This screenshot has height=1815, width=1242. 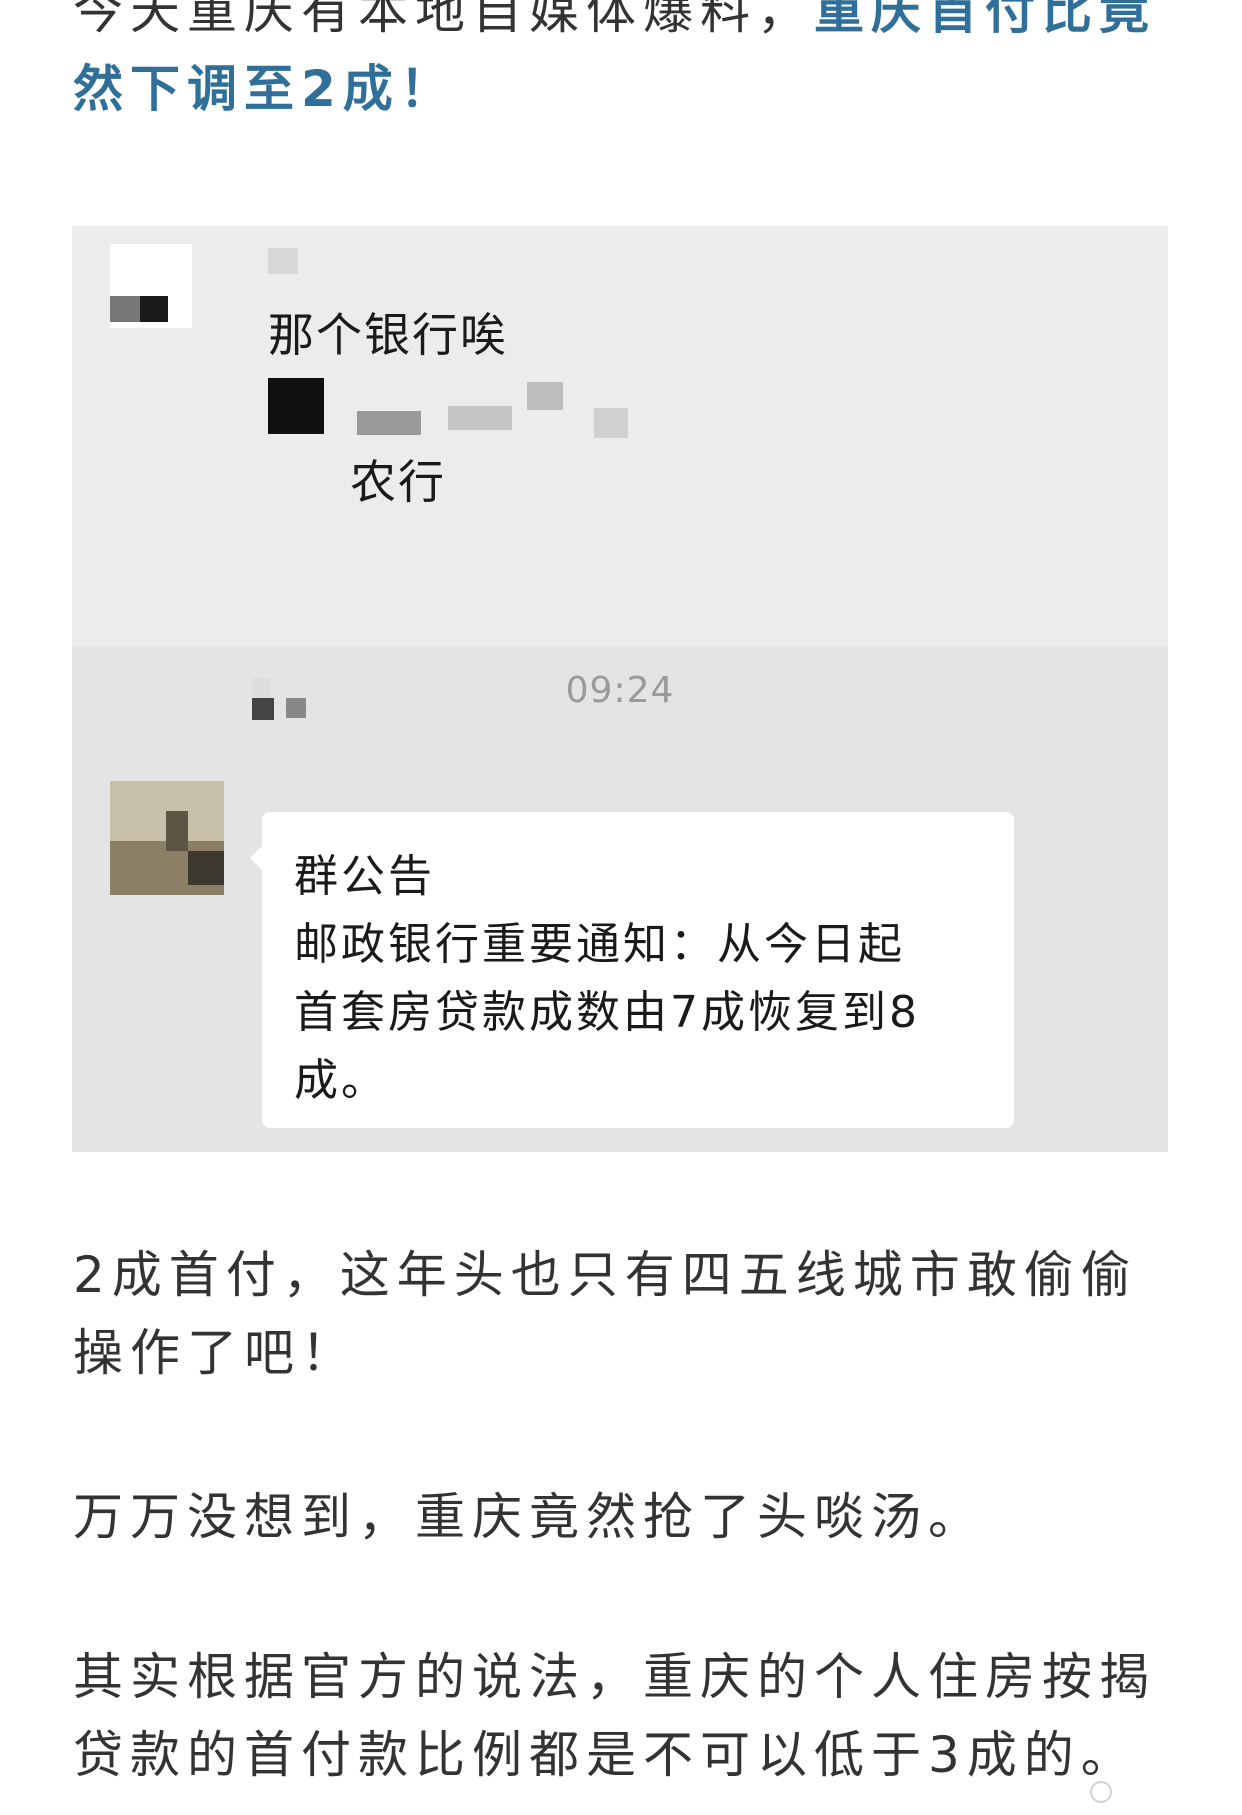 What do you see at coordinates (256, 858) in the screenshot?
I see `bubble-tail` at bounding box center [256, 858].